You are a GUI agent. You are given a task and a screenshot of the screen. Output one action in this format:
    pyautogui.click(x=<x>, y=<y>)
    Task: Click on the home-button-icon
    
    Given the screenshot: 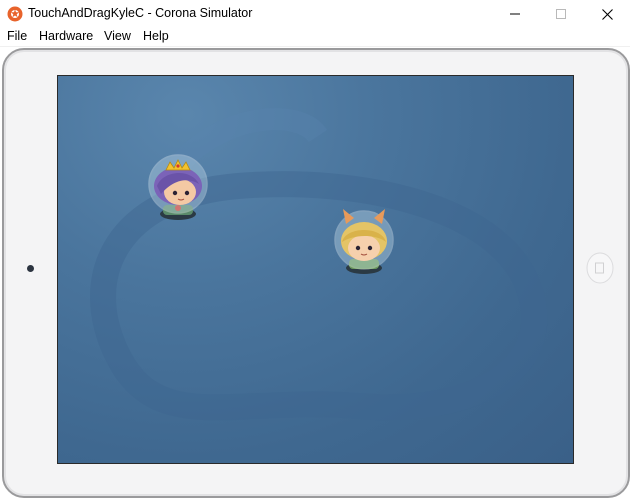 What is the action you would take?
    pyautogui.click(x=600, y=268)
    